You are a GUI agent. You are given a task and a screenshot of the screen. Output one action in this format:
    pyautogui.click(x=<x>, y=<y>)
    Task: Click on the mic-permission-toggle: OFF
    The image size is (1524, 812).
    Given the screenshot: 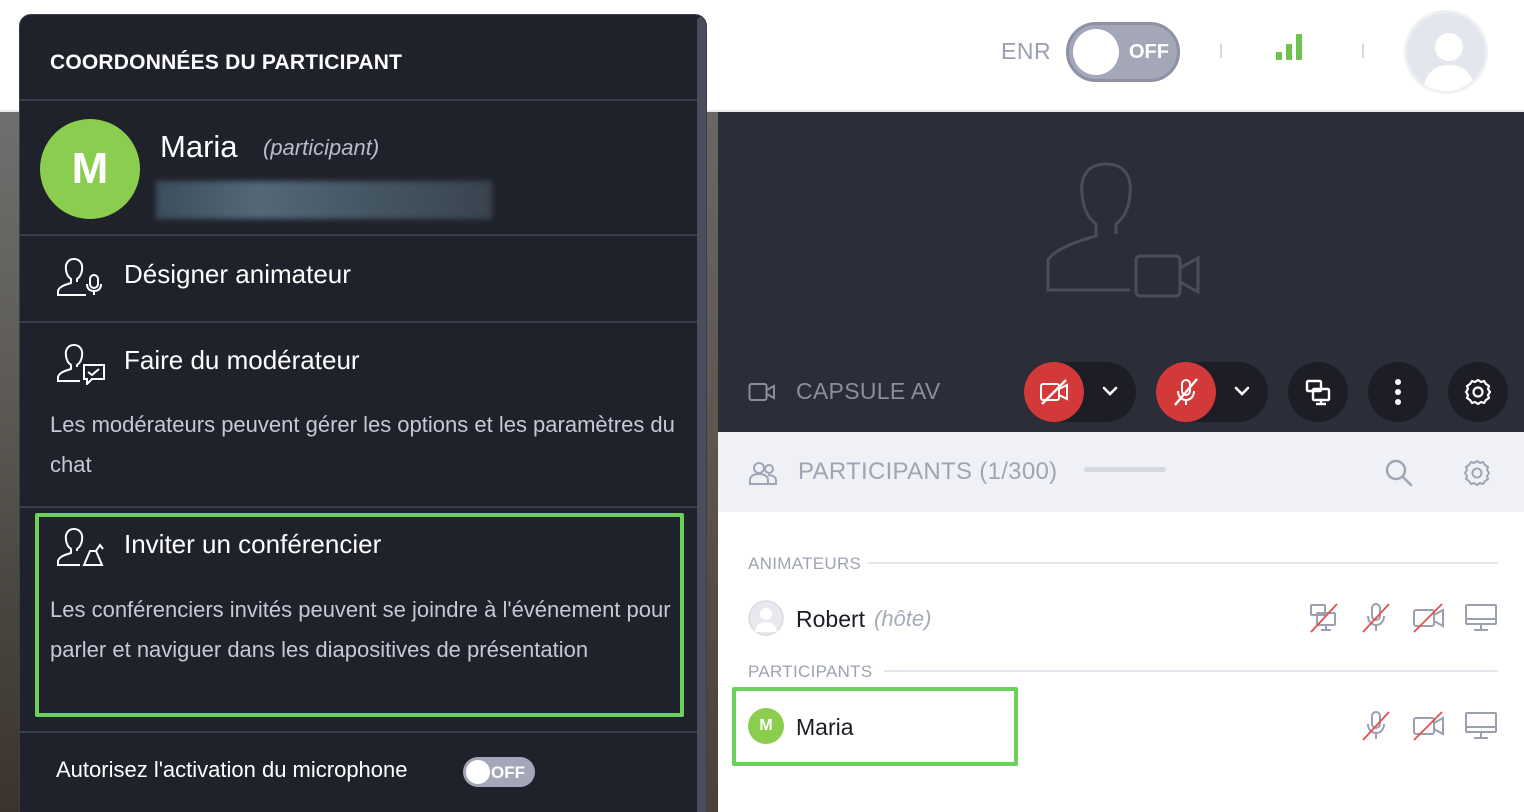 What is the action you would take?
    pyautogui.click(x=499, y=772)
    